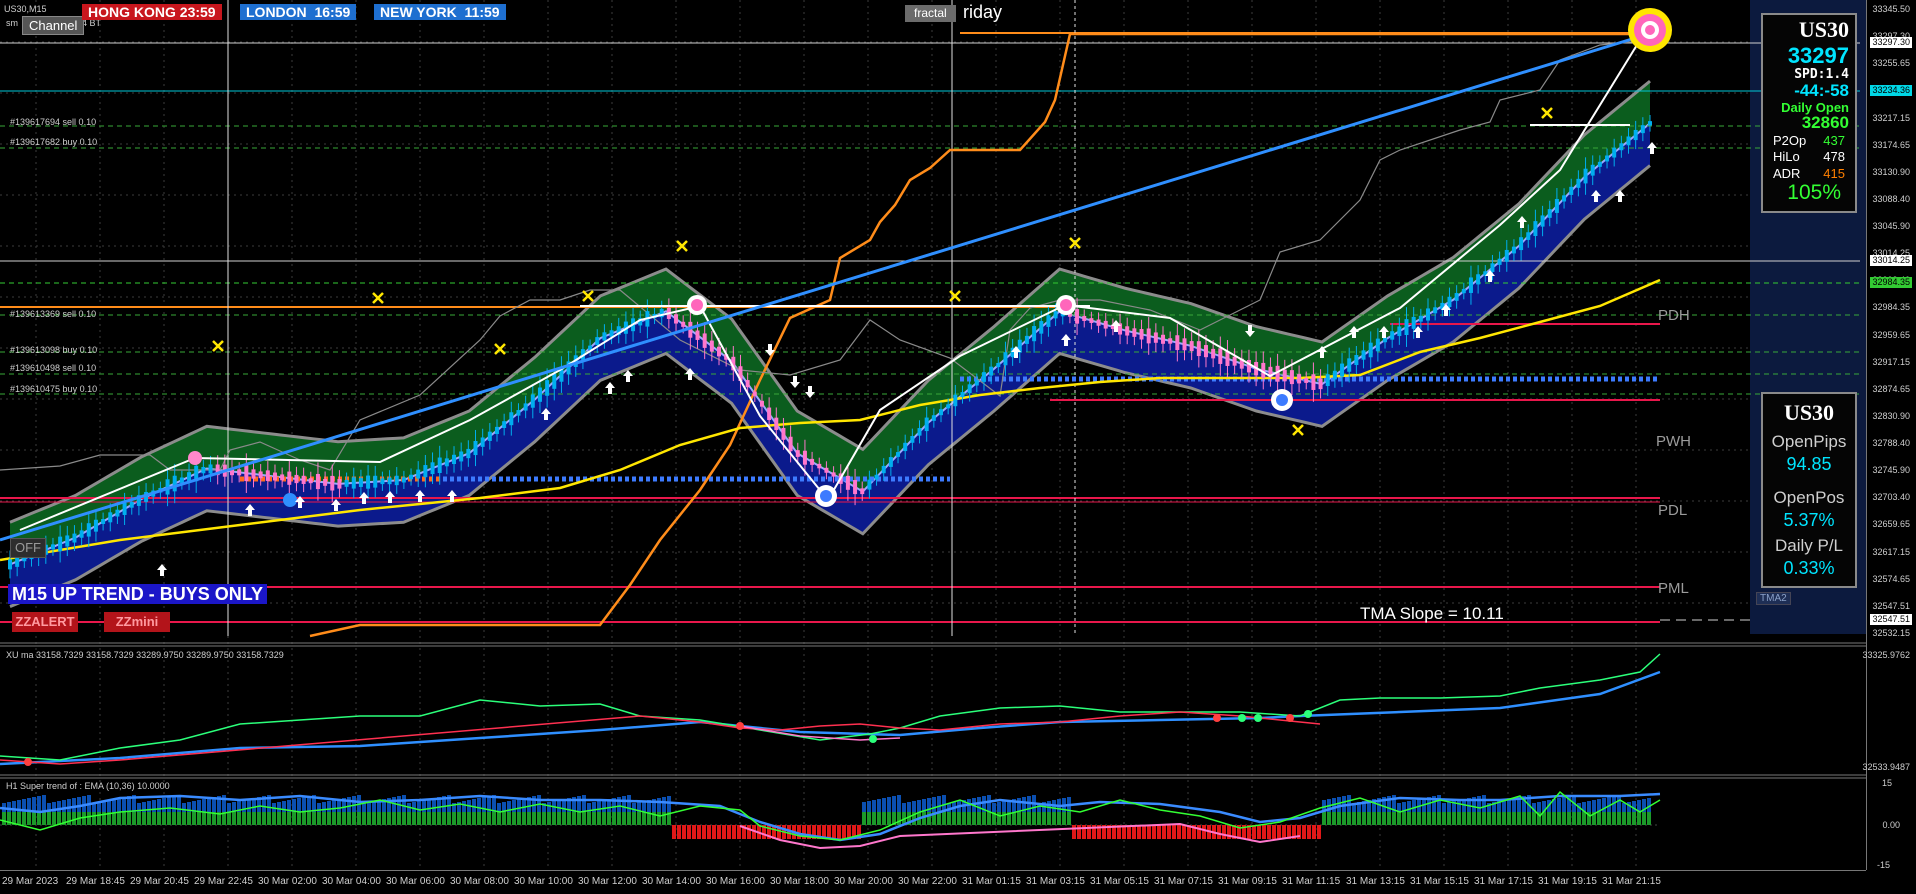 The width and height of the screenshot is (1916, 894). Describe the element at coordinates (1673, 588) in the screenshot. I see `level-pml: PML` at that location.